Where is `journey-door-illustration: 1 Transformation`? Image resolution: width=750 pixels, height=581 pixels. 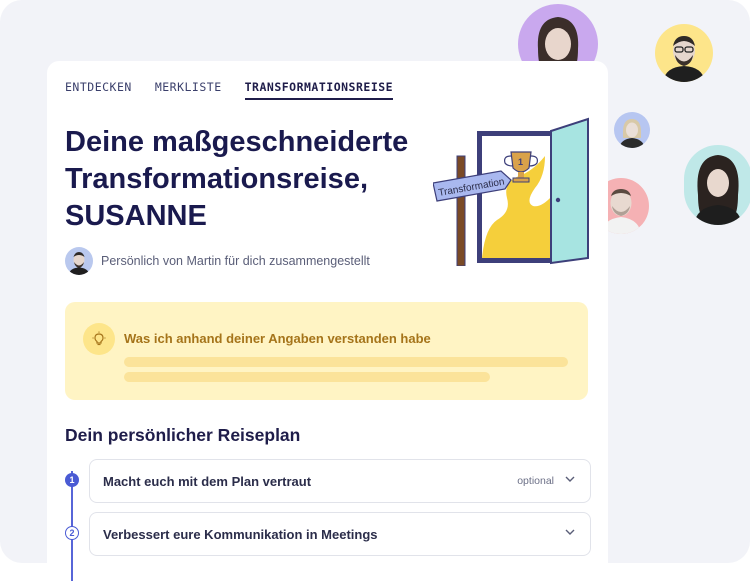 journey-door-illustration: 1 Transformation is located at coordinates (511, 191).